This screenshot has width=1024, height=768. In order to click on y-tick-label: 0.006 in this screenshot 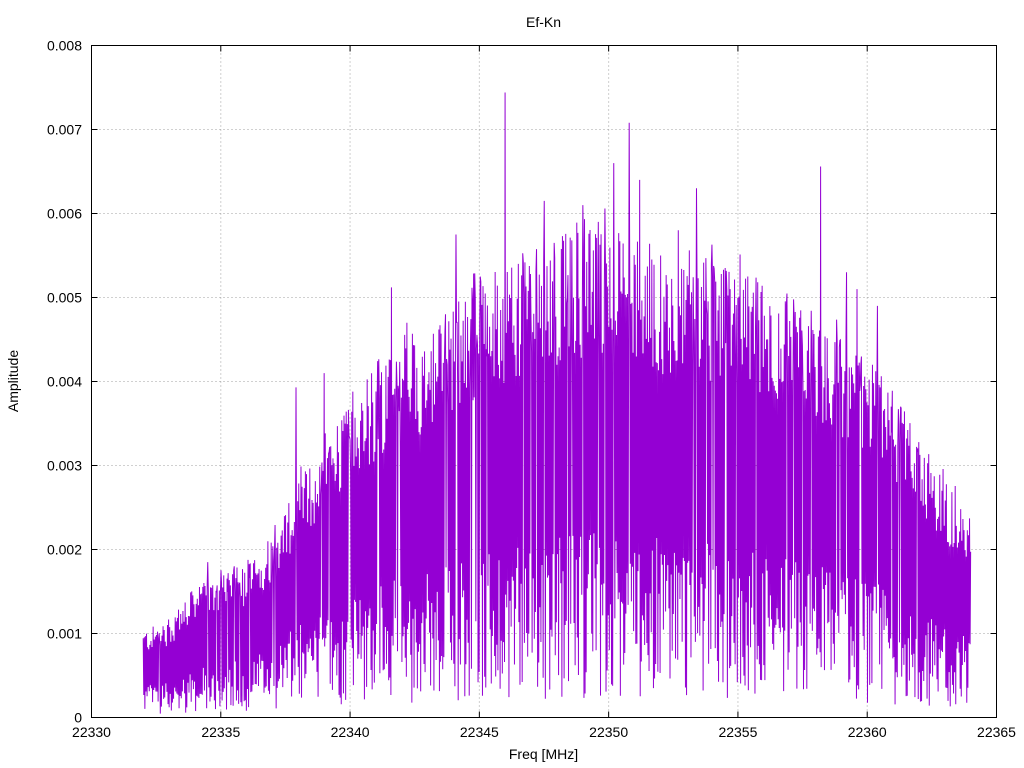, I will do `click(64, 214)`.